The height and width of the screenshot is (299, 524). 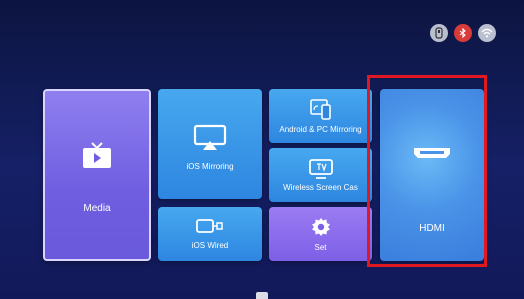 What do you see at coordinates (320, 129) in the screenshot?
I see `tile-label: Android & PC Mirroring` at bounding box center [320, 129].